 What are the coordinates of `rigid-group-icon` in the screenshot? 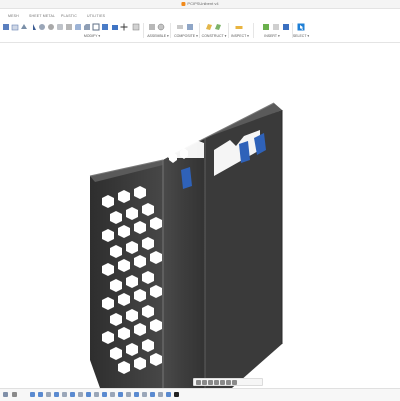 It's located at (190, 27).